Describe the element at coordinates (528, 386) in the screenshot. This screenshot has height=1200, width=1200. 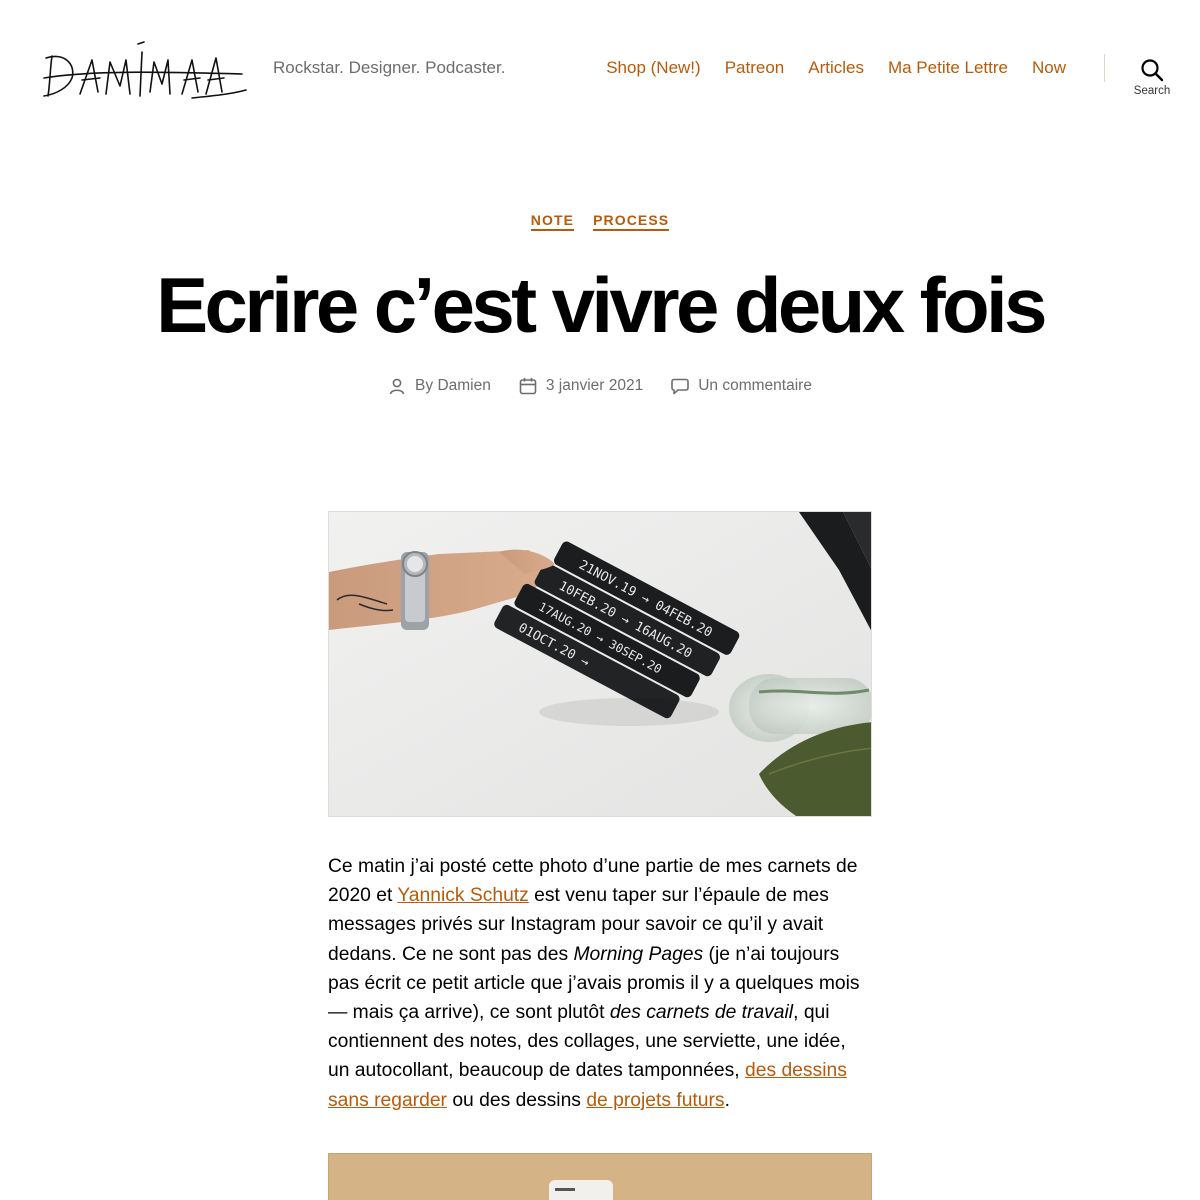
I see `calendar-icon` at that location.